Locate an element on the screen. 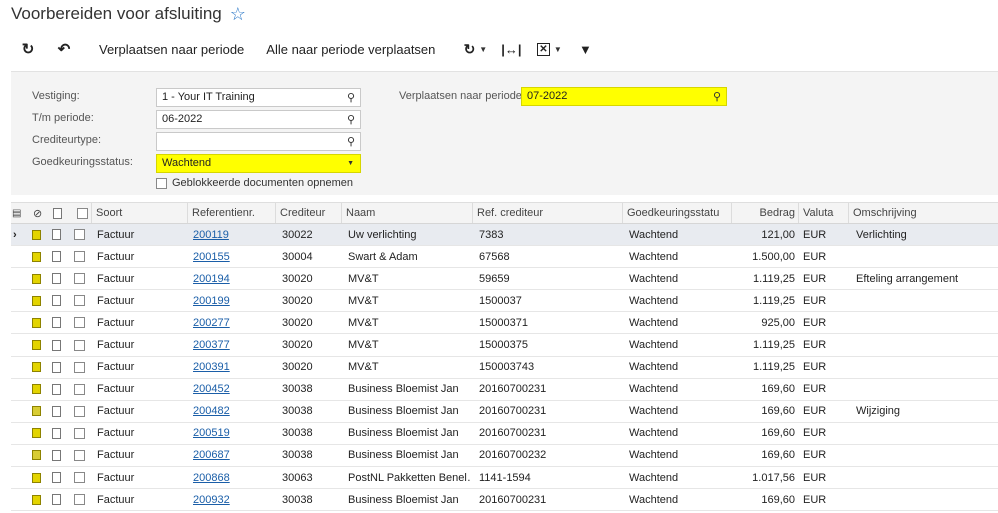 The image size is (998, 513). cell-ref-link: 200119 is located at coordinates (233, 234).